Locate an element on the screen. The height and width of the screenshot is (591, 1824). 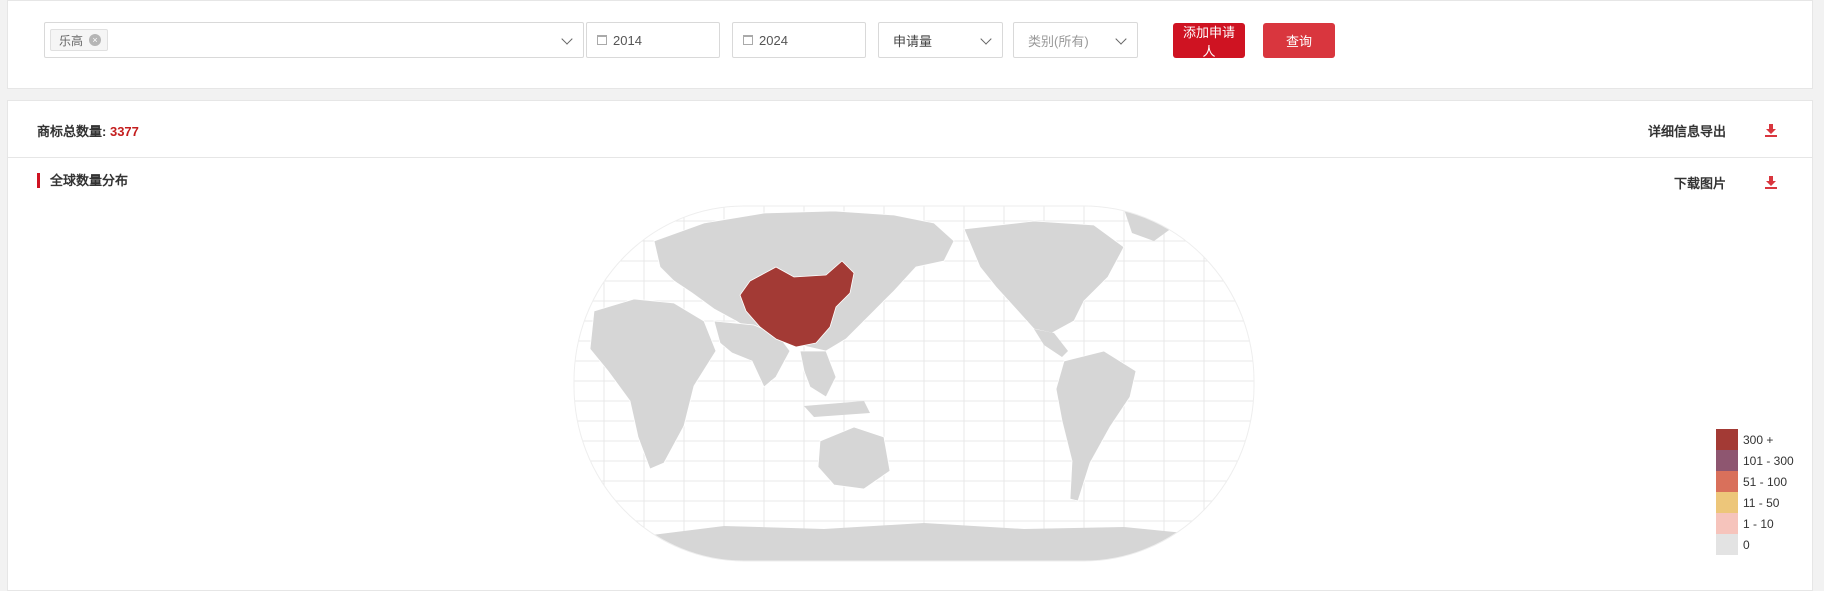
end-year-value: 2024 is located at coordinates (773, 40).